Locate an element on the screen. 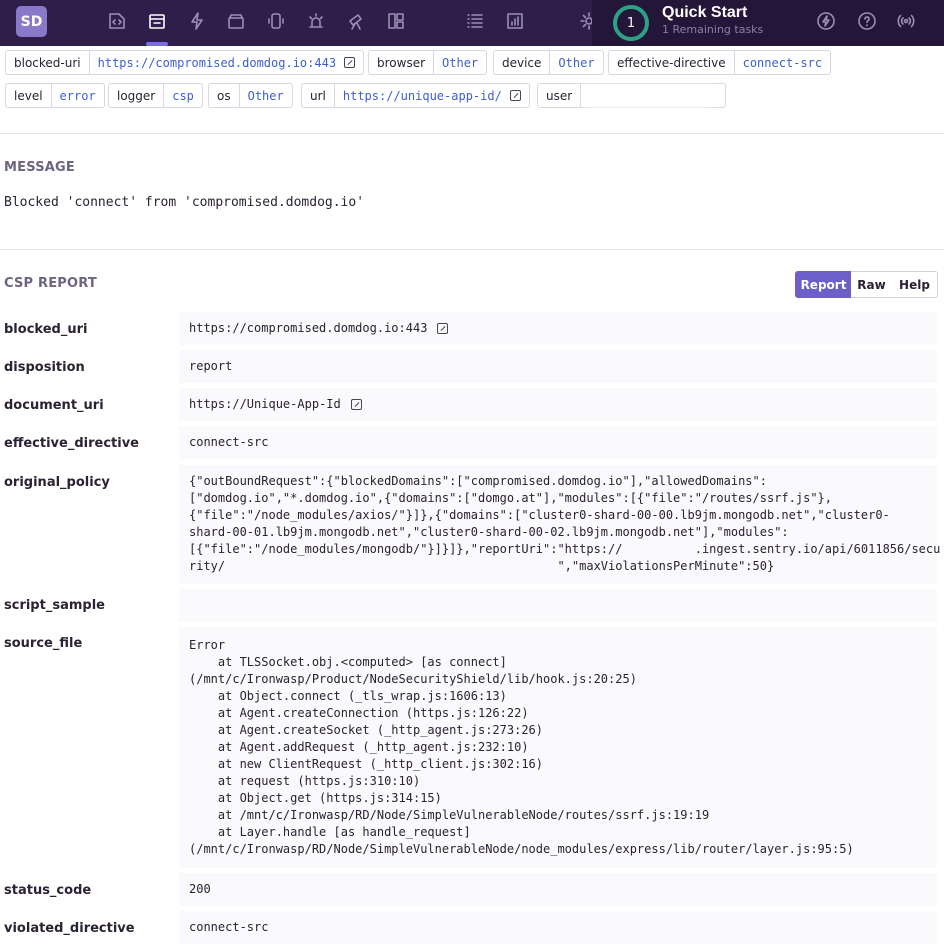 The width and height of the screenshot is (944, 947). tag-logger: logger csp is located at coordinates (155, 95).